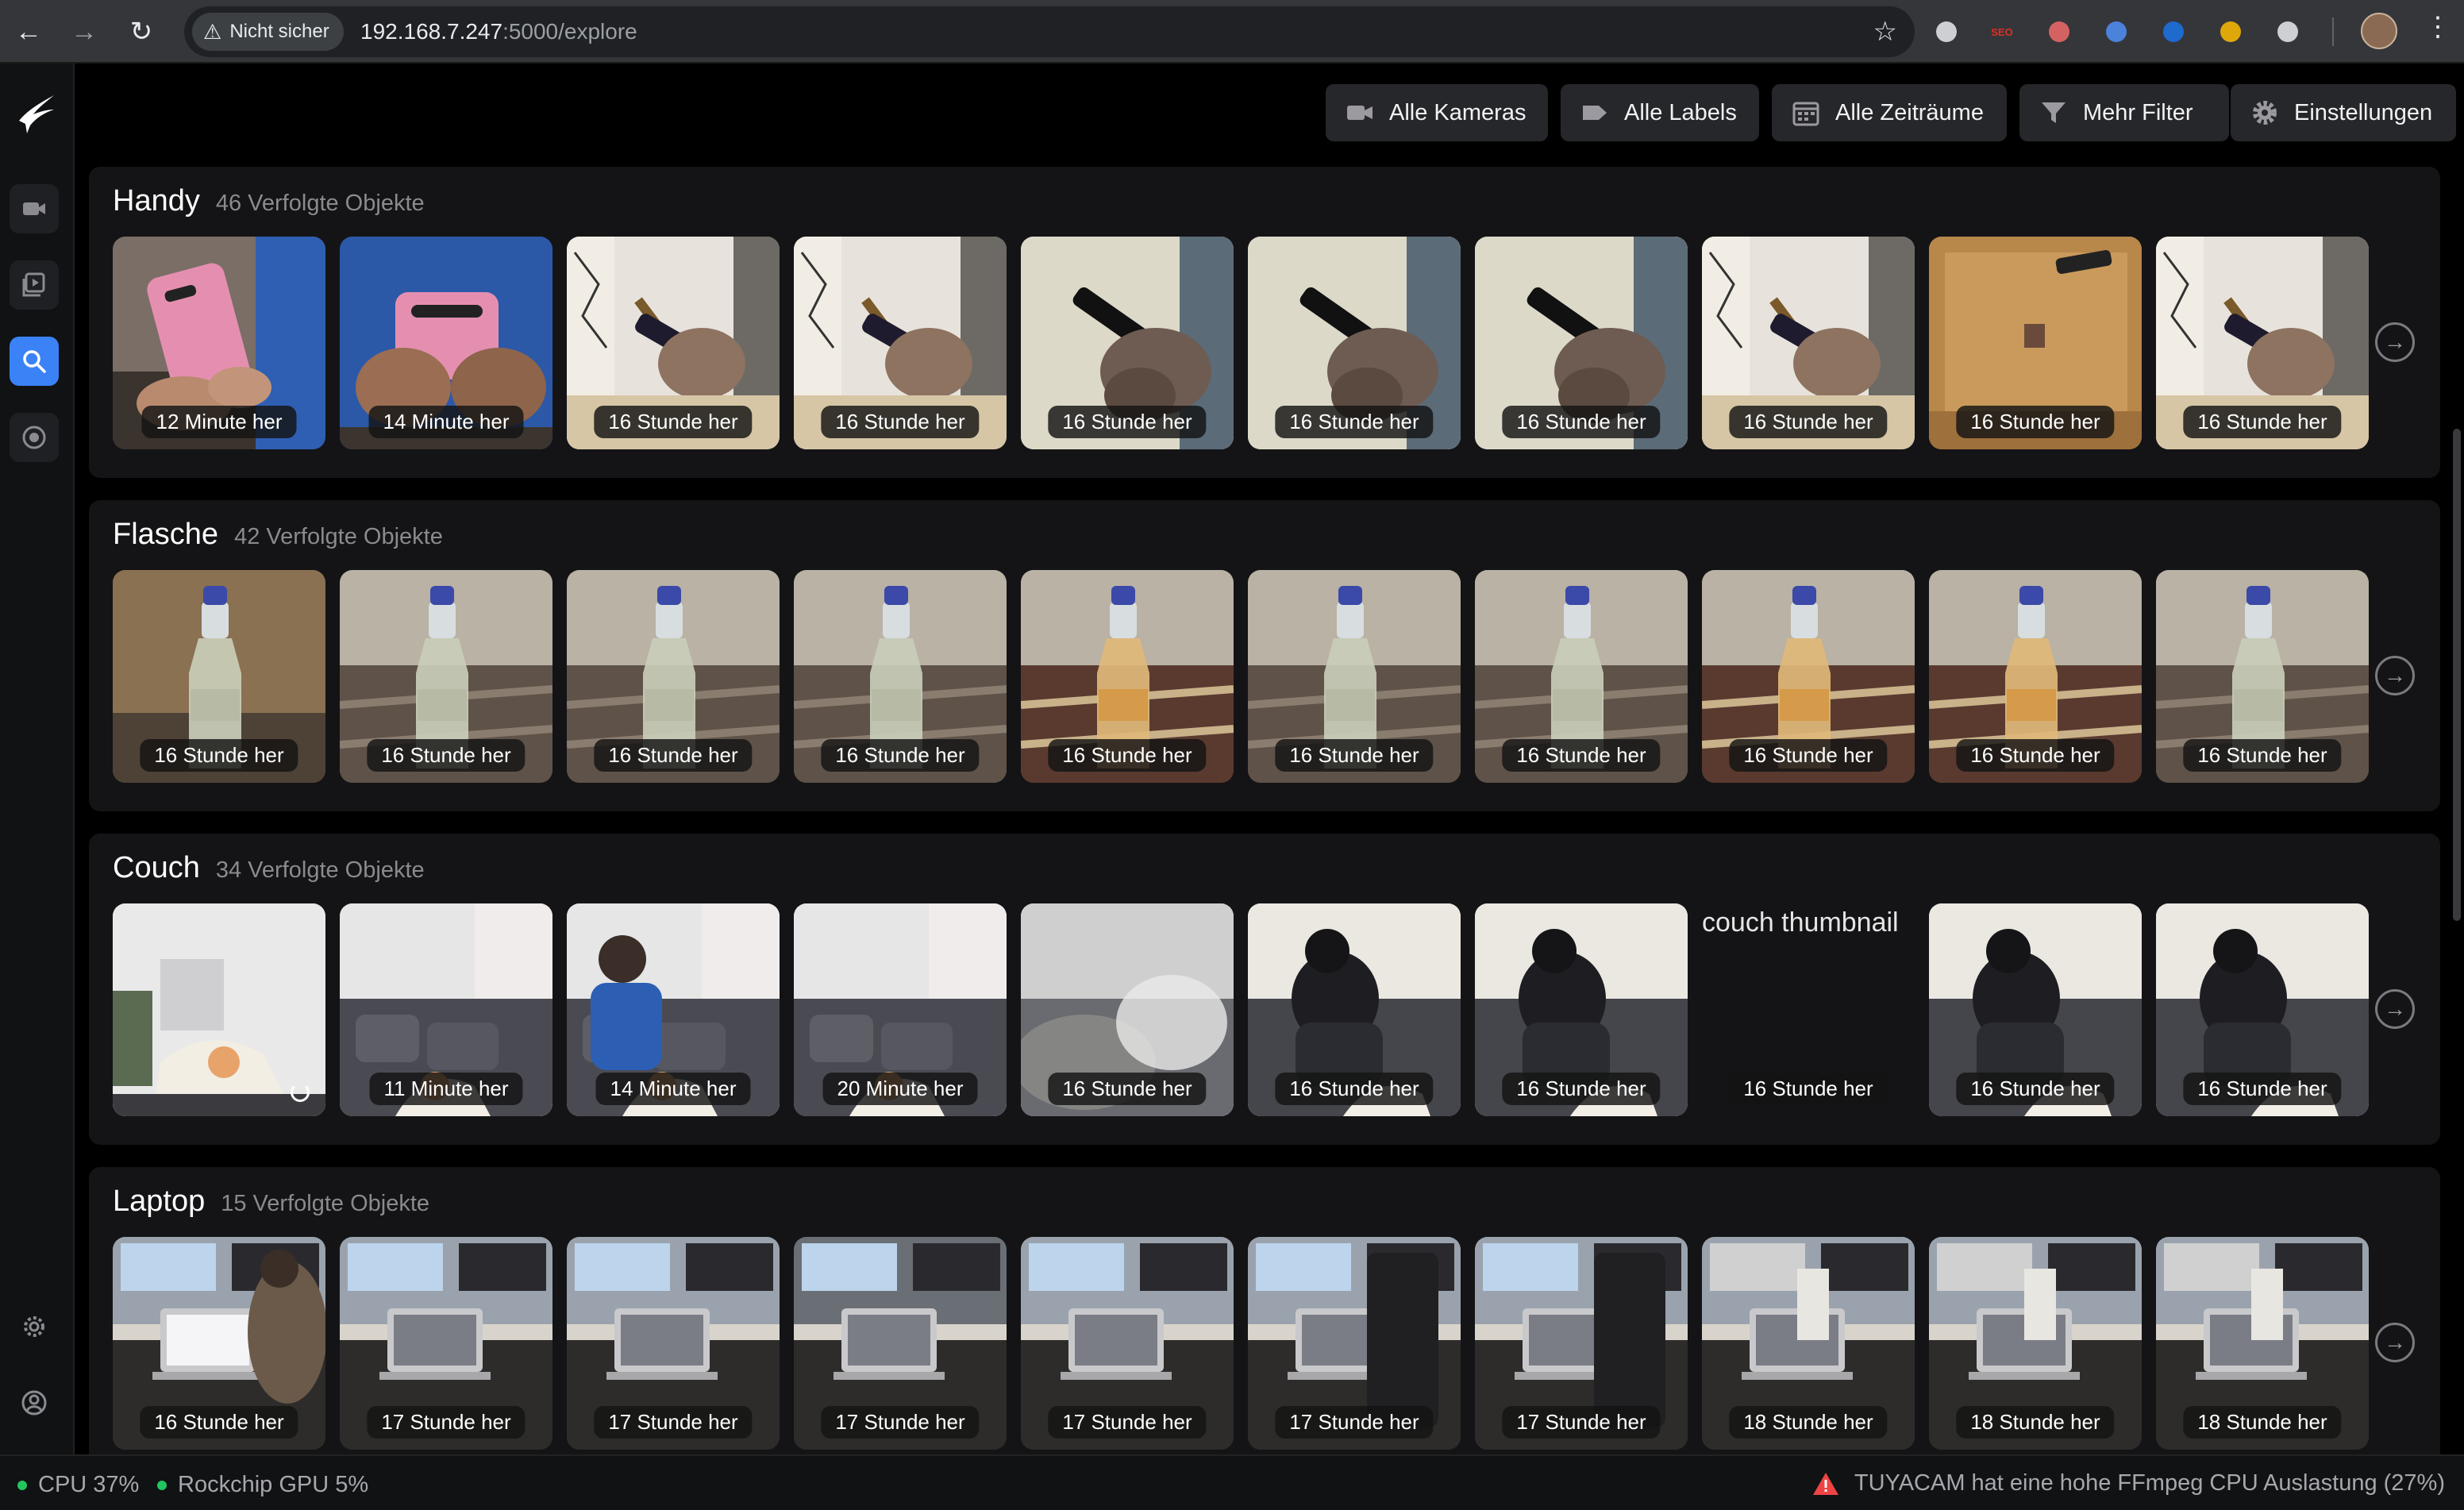 Image resolution: width=2464 pixels, height=1510 pixels. What do you see at coordinates (2230, 32) in the screenshot?
I see `color-wheel-extension-icon` at bounding box center [2230, 32].